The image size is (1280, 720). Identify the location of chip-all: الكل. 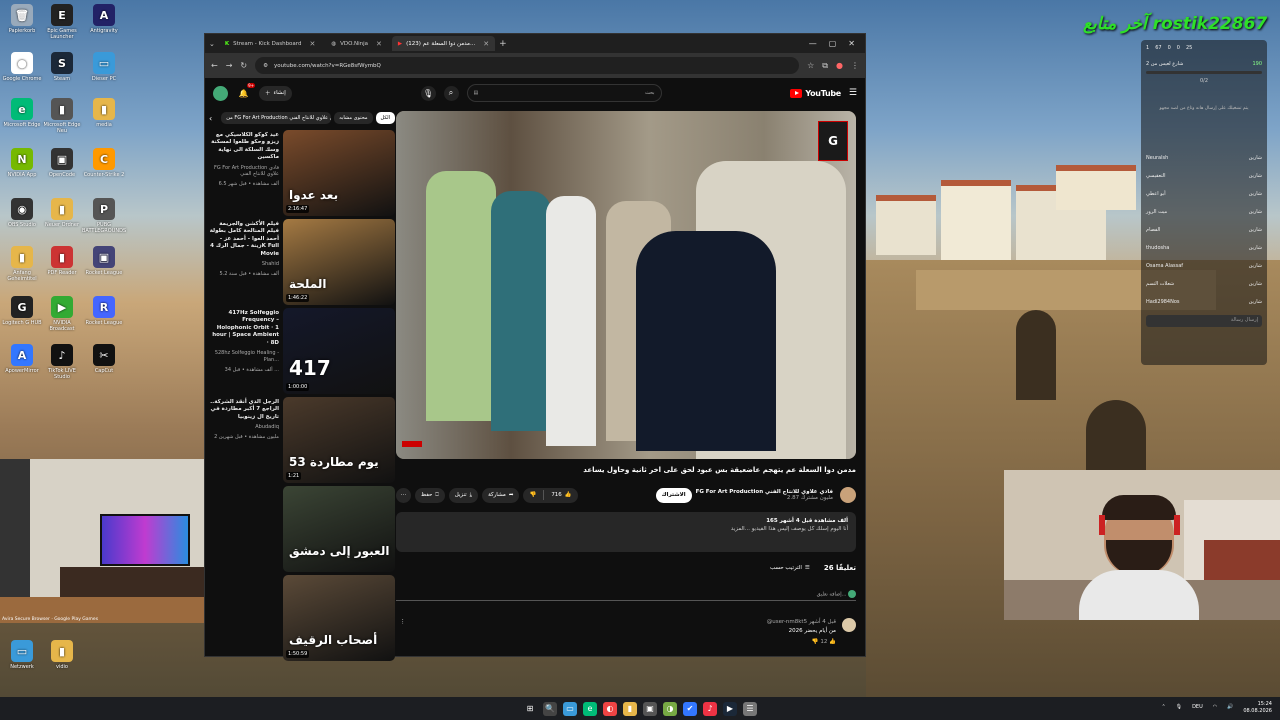
(385, 118).